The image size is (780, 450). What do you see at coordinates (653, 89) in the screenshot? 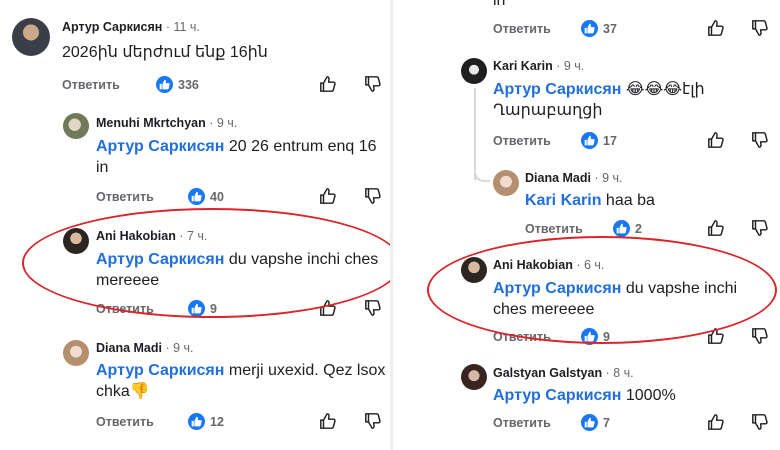
I see `laughing-emoji-icon: 😂😂😂` at bounding box center [653, 89].